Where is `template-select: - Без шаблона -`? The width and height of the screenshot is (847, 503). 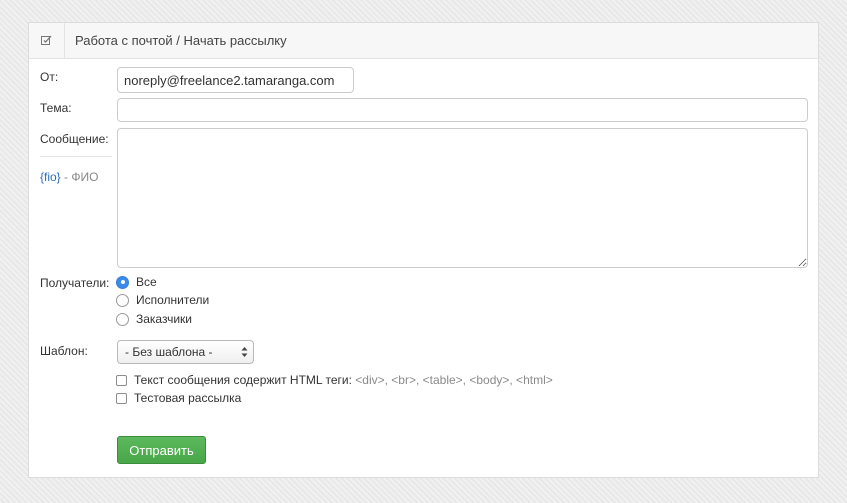
template-select: - Без шаблона - is located at coordinates (185, 352).